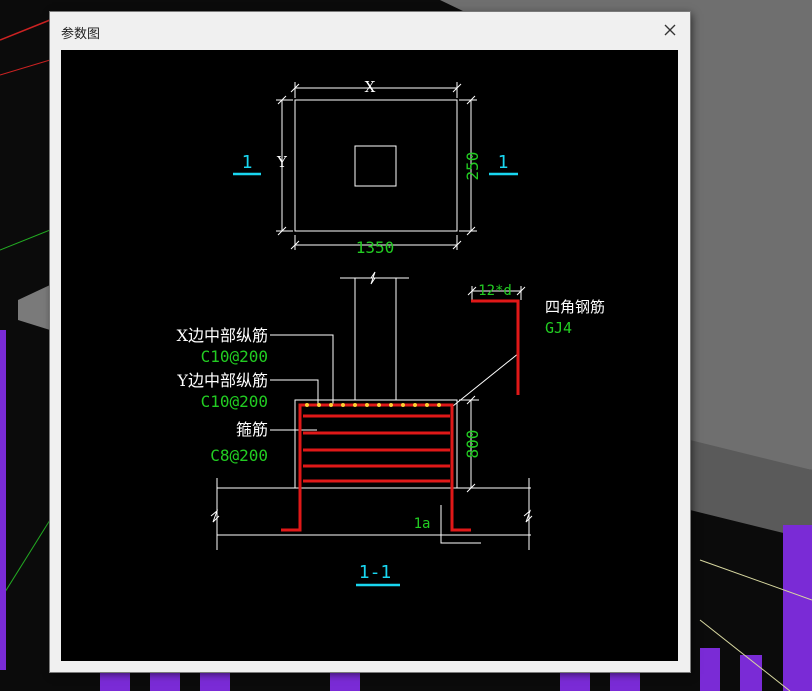 The height and width of the screenshot is (691, 812). Describe the element at coordinates (375, 572) in the screenshot. I see `section-title: 1-1` at that location.